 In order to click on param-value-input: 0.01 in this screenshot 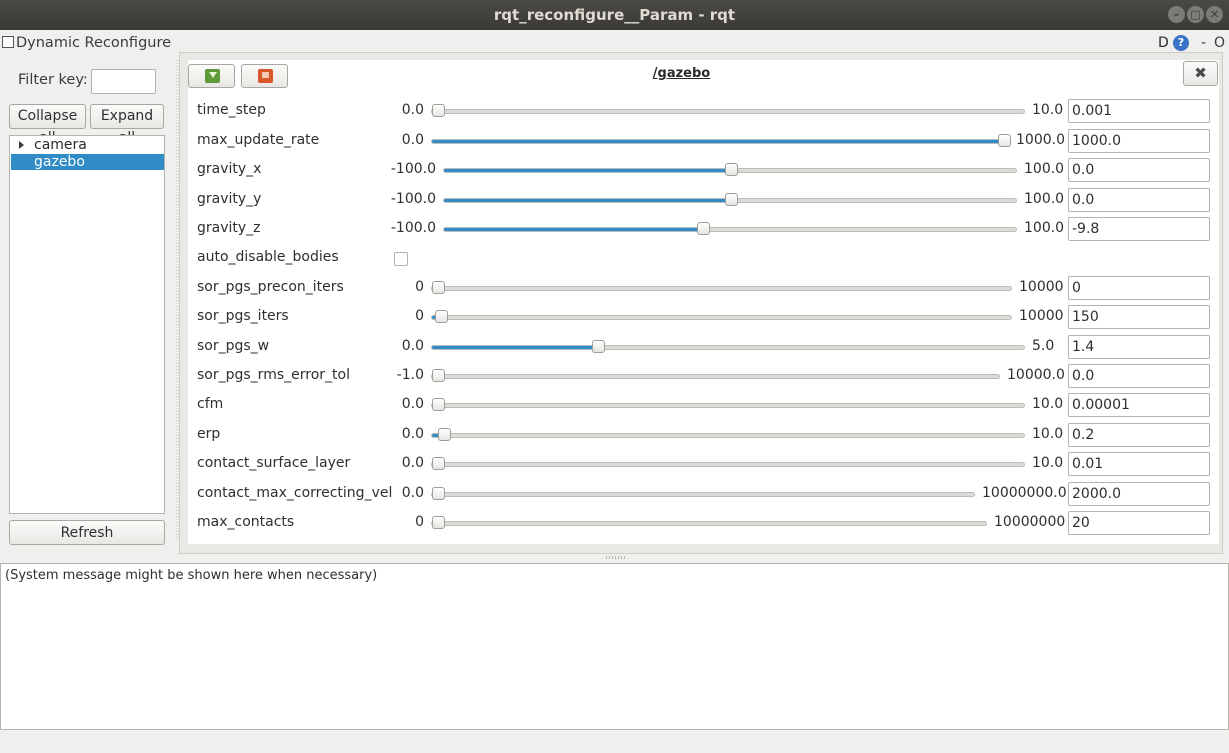, I will do `click(1139, 464)`.